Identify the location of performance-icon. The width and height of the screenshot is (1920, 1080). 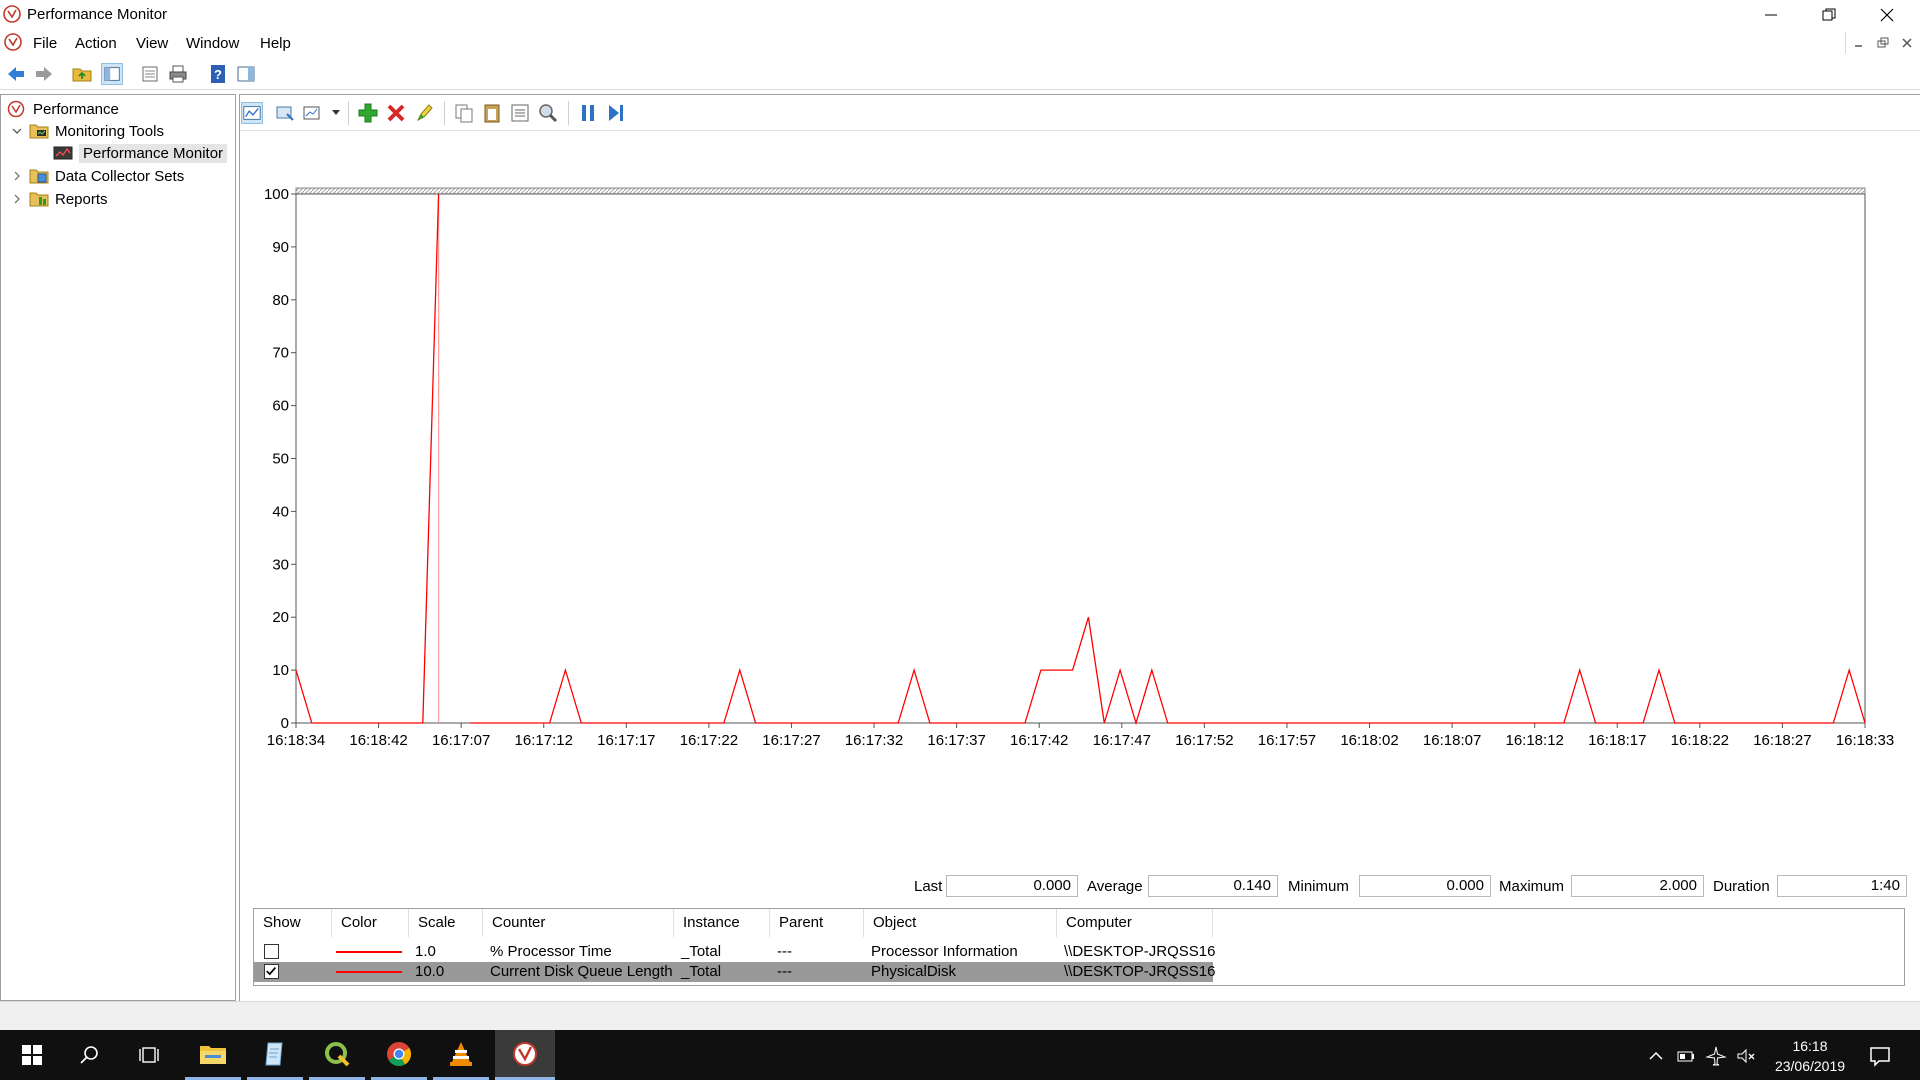
(16, 109).